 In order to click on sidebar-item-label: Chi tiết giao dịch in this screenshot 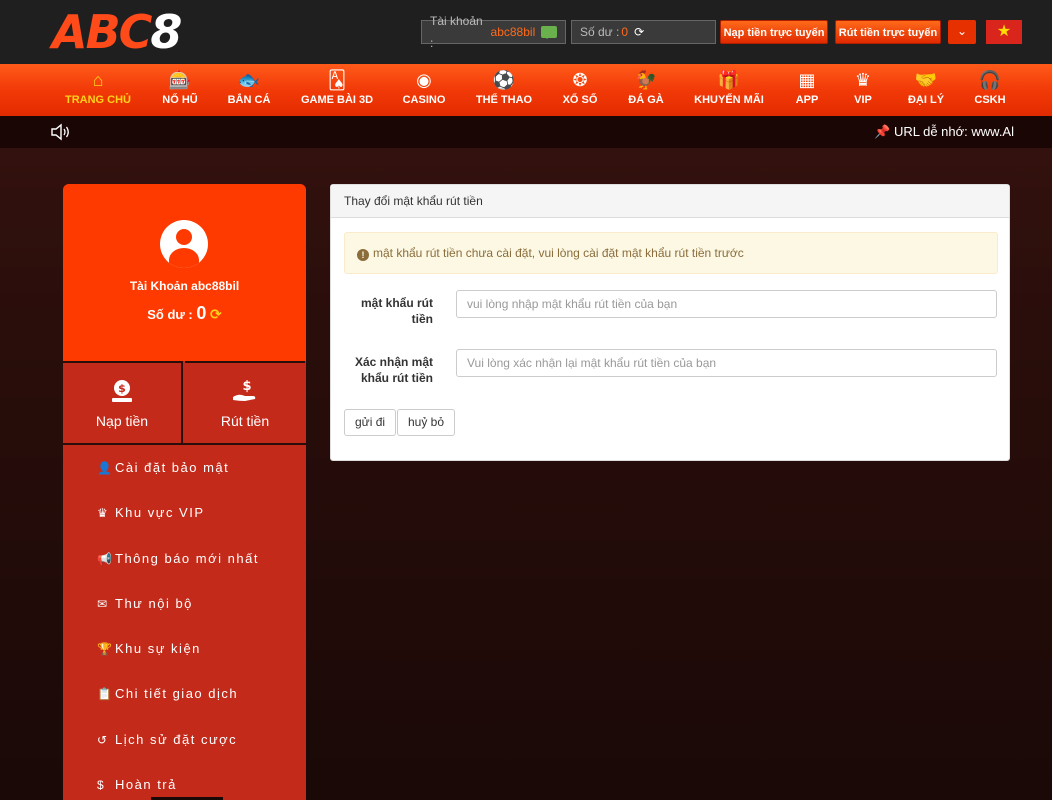, I will do `click(177, 694)`.